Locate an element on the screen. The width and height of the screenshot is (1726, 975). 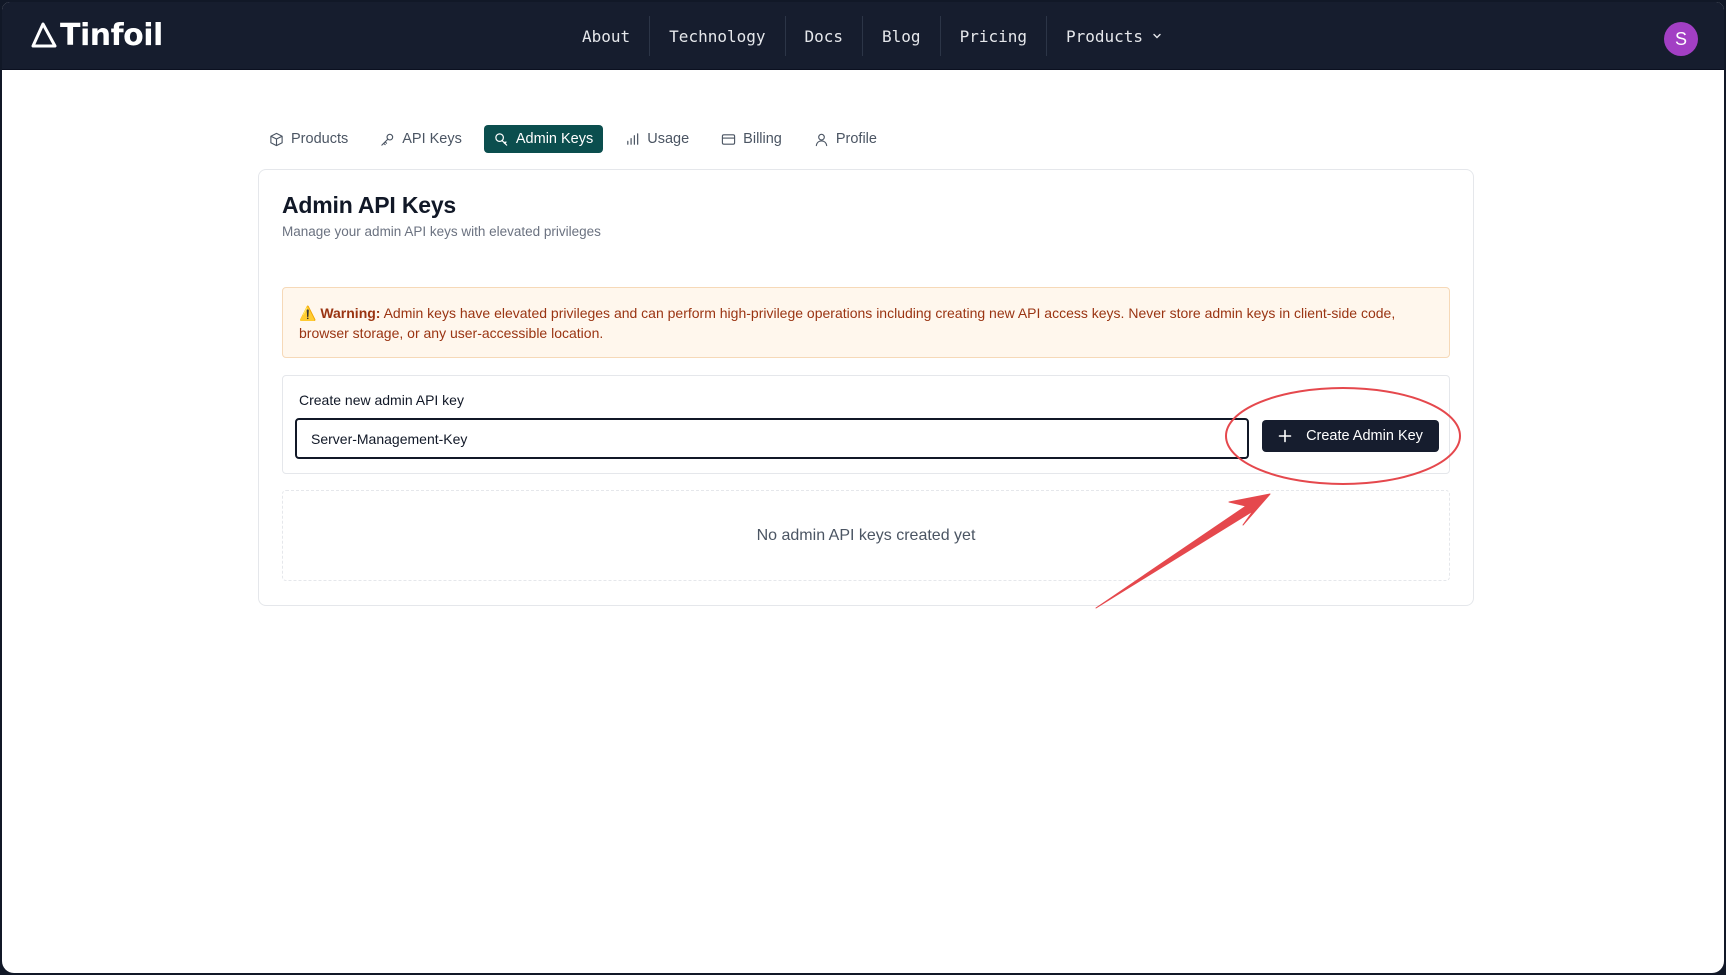
create-admin-key-label: Create Admin Key is located at coordinates (1364, 436).